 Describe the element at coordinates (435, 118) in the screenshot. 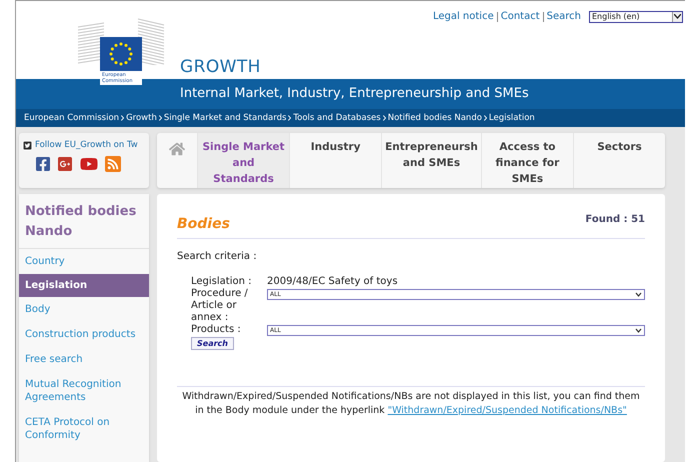

I see `breadcrumb-link: Notified bodies Nando` at that location.